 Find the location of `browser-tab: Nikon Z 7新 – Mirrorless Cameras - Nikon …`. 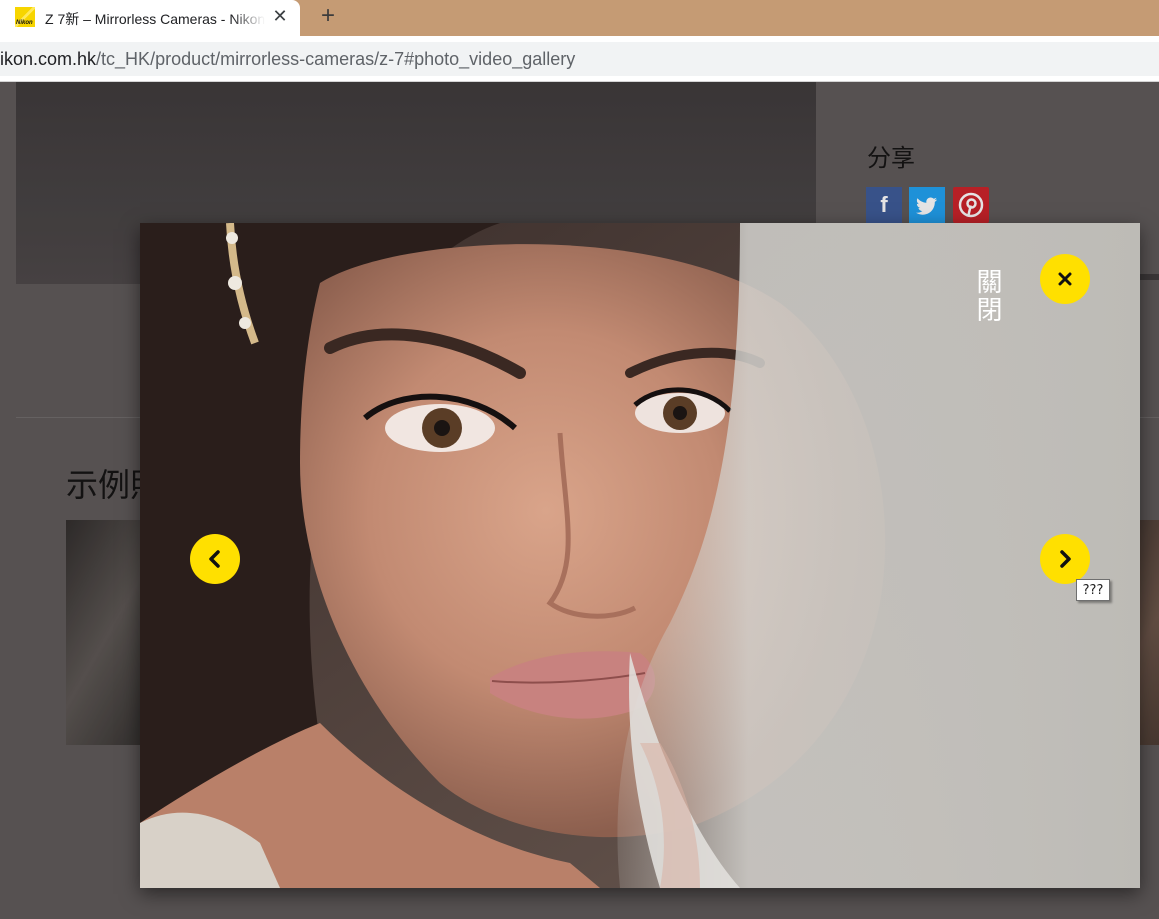

browser-tab: Nikon Z 7新 – Mirrorless Cameras - Nikon … is located at coordinates (150, 18).